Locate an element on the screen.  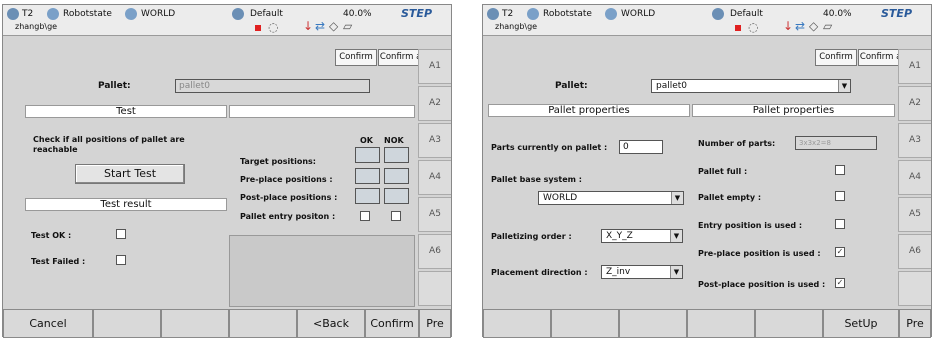
entry-nok-checkbox is located at coordinates (396, 216).